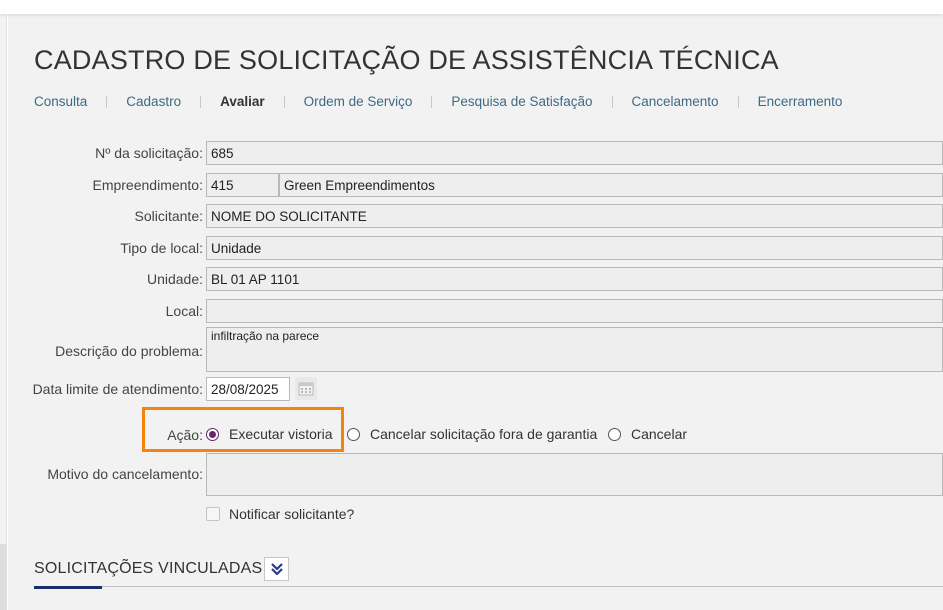 Image resolution: width=943 pixels, height=610 pixels. Describe the element at coordinates (149, 153) in the screenshot. I see `numero-label: Nº da solicitação:` at that location.